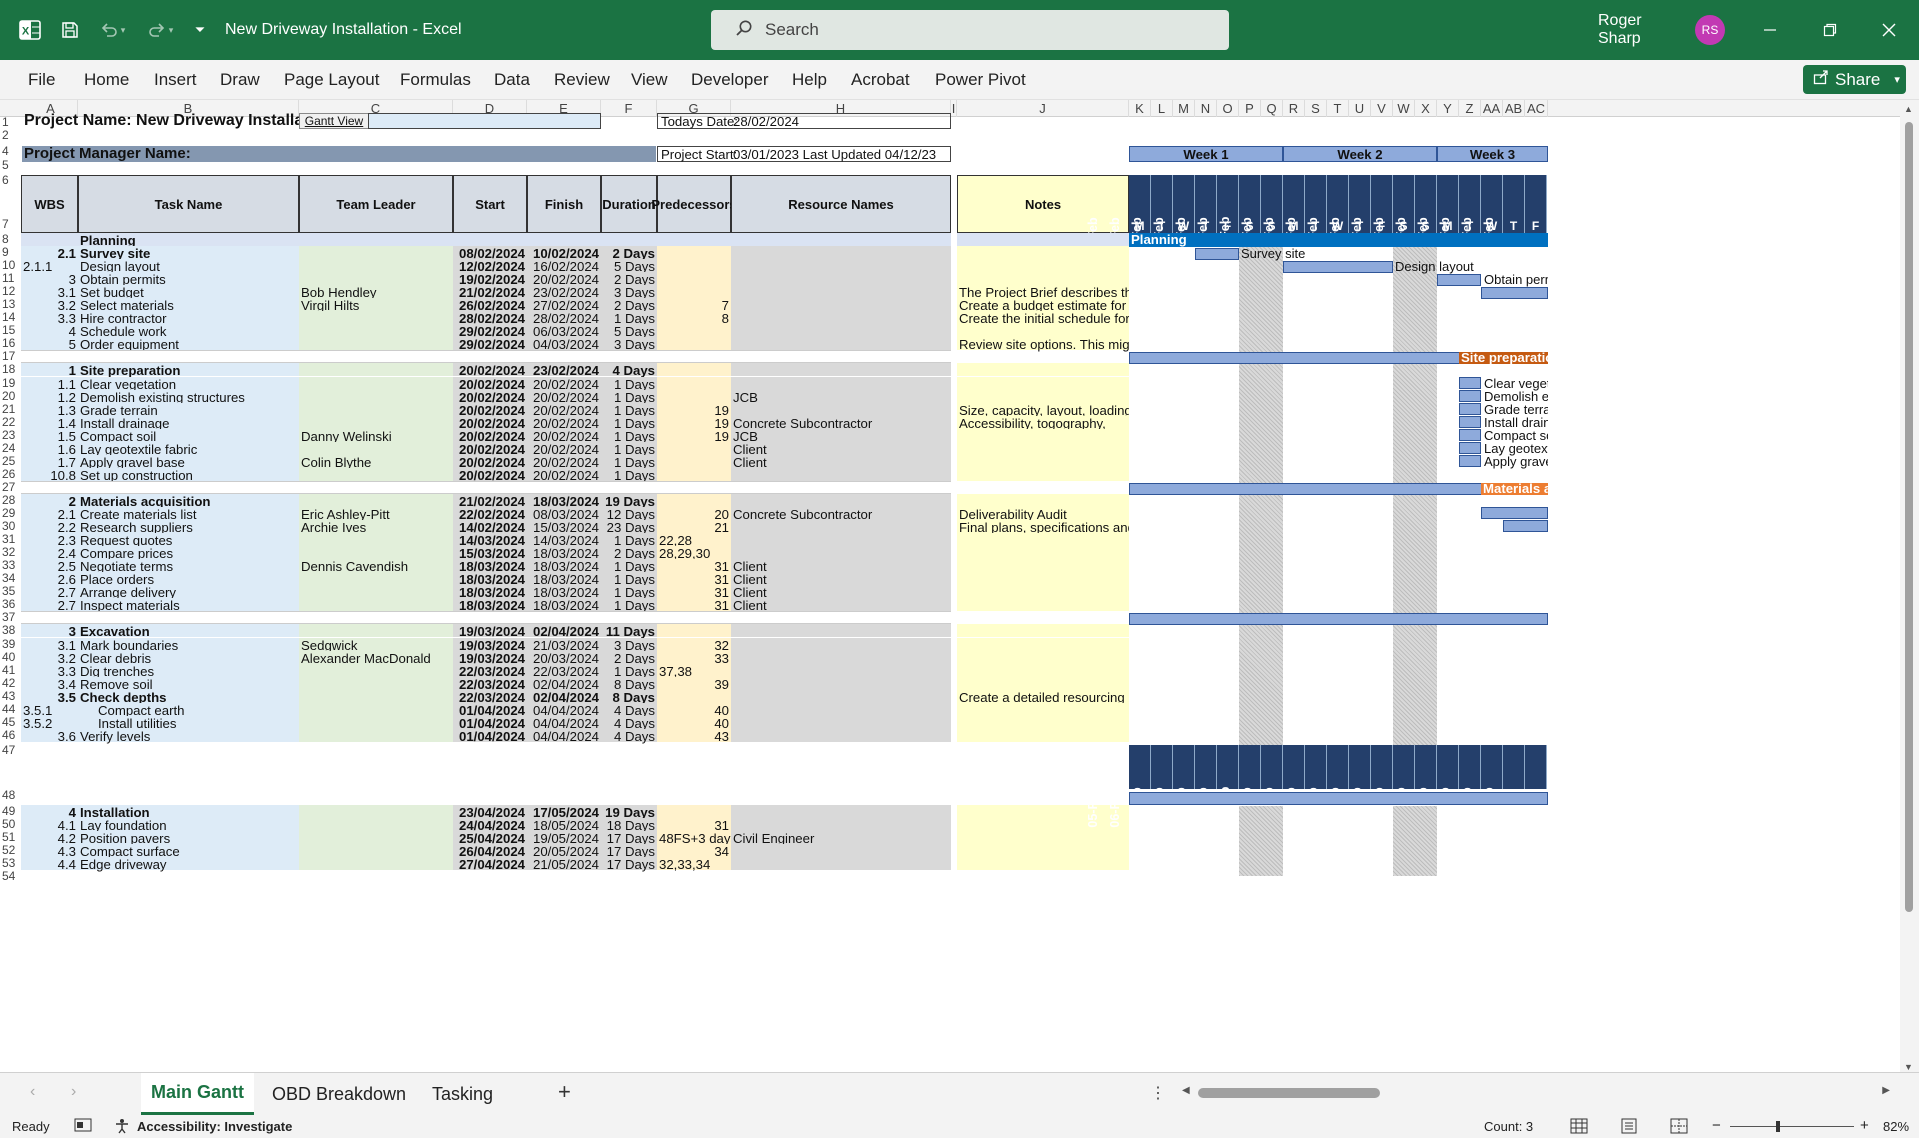  What do you see at coordinates (339, 1094) in the screenshot?
I see `tab-obd-breakdown: OBD Breakdown` at bounding box center [339, 1094].